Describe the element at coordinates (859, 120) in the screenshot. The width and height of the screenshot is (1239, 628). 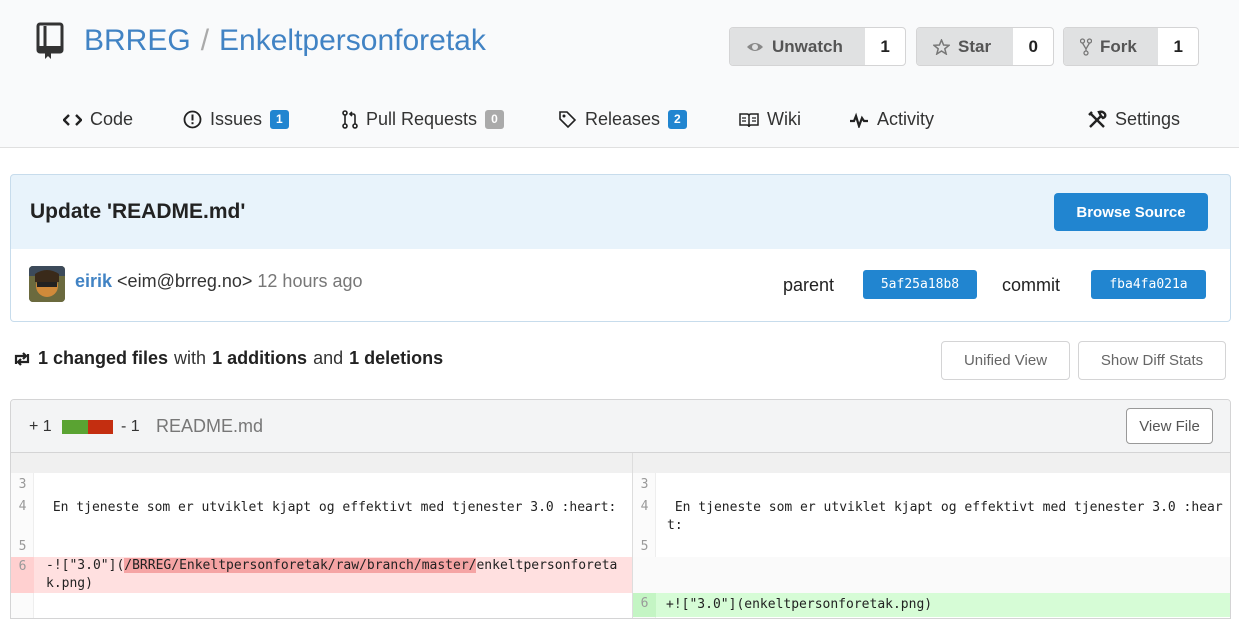
I see `pulse-icon` at that location.